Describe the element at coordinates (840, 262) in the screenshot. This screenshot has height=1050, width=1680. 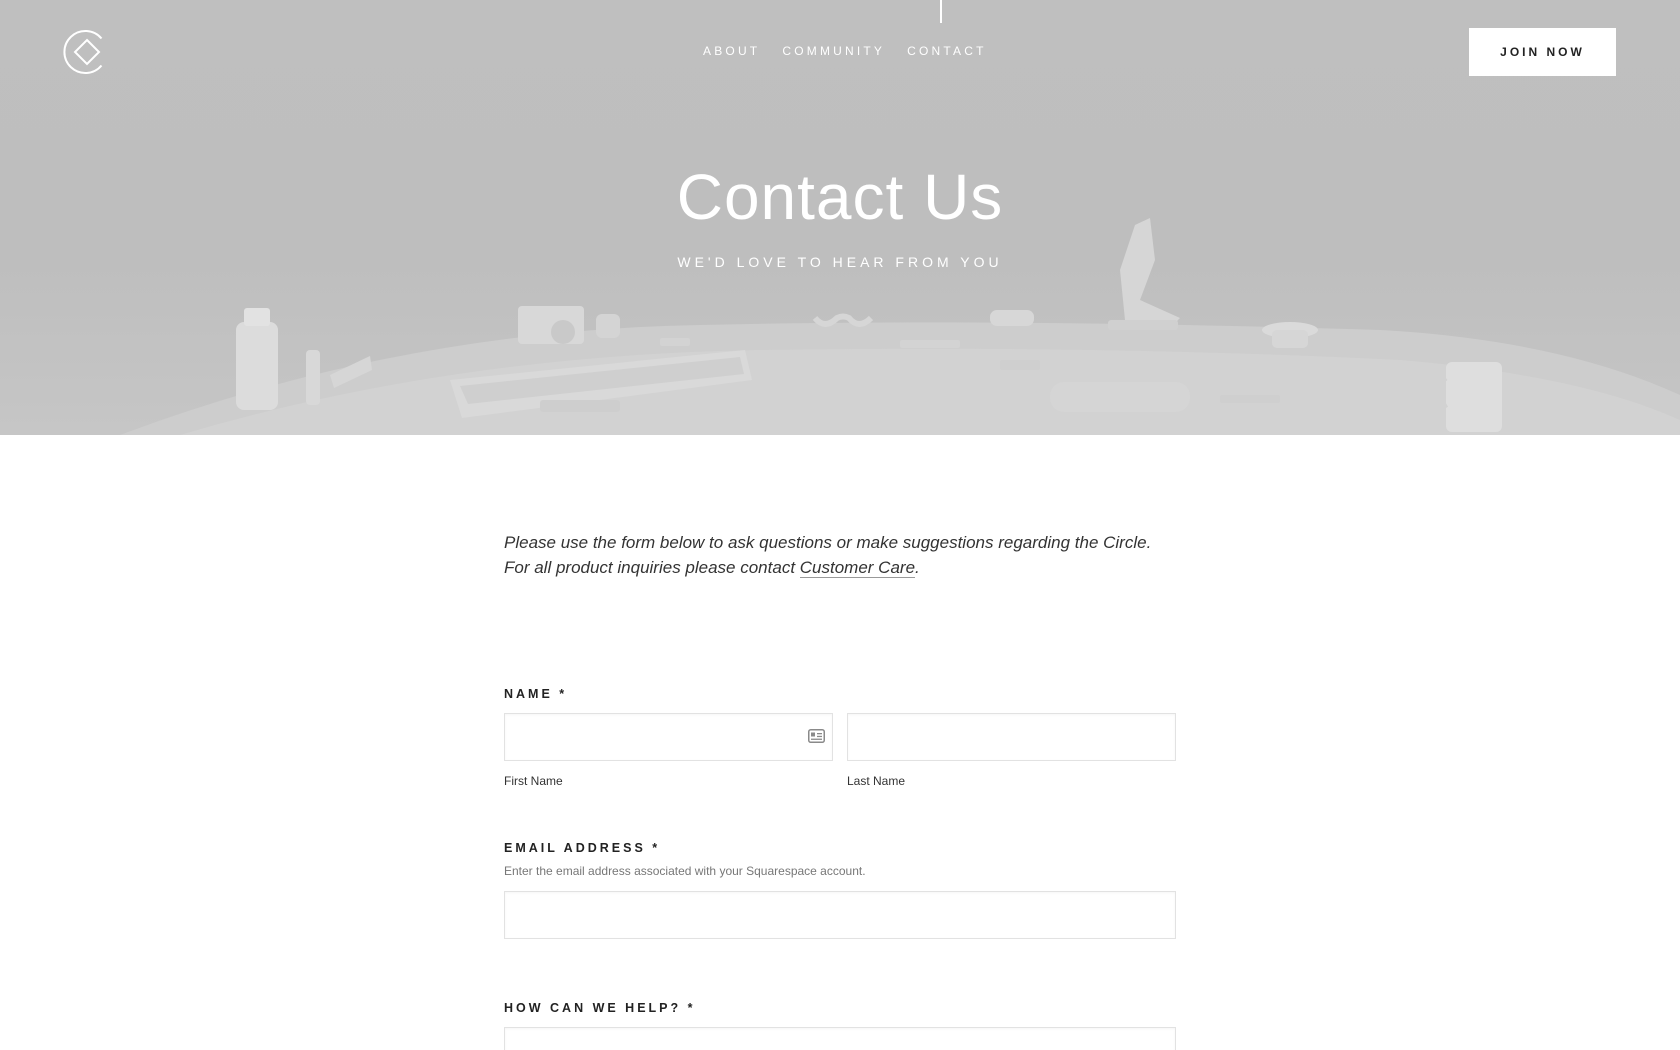
I see `page-subtitle: WE'D LOVE TO HEAR FROM YOU` at that location.